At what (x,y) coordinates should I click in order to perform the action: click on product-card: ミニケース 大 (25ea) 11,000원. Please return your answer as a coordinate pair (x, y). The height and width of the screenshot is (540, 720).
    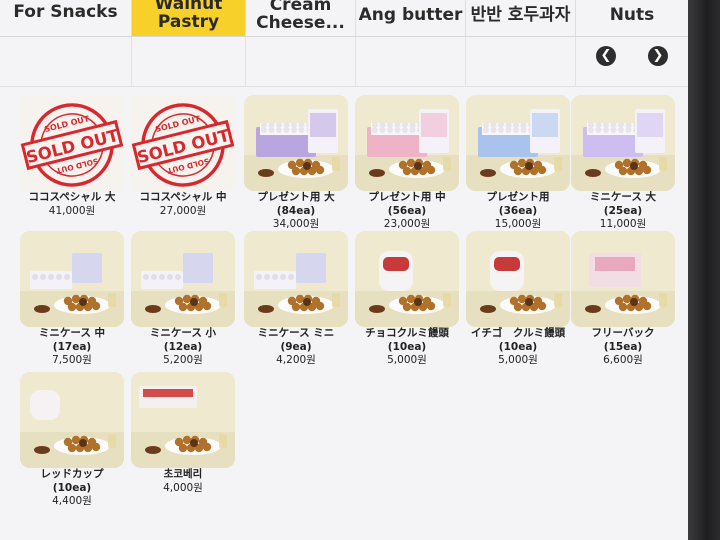
    Looking at the image, I should click on (623, 165).